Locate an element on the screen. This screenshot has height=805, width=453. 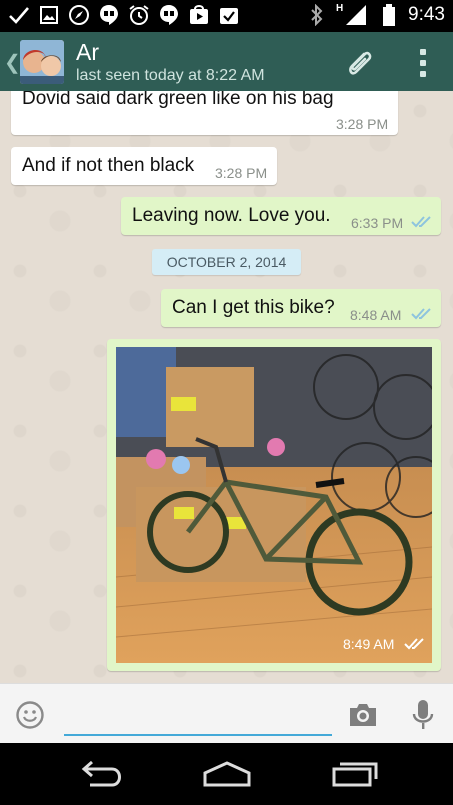
recent-apps-icon is located at coordinates (355, 774).